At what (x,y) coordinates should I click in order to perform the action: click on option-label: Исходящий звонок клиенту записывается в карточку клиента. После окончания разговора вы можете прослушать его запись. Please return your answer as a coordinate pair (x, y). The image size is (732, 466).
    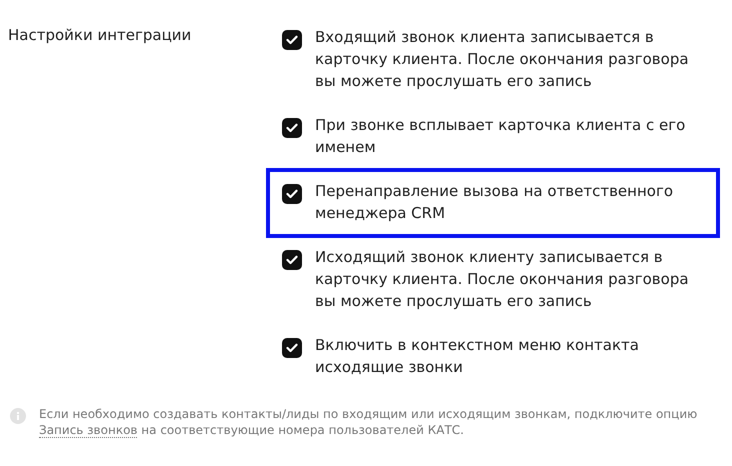
    Looking at the image, I should click on (502, 279).